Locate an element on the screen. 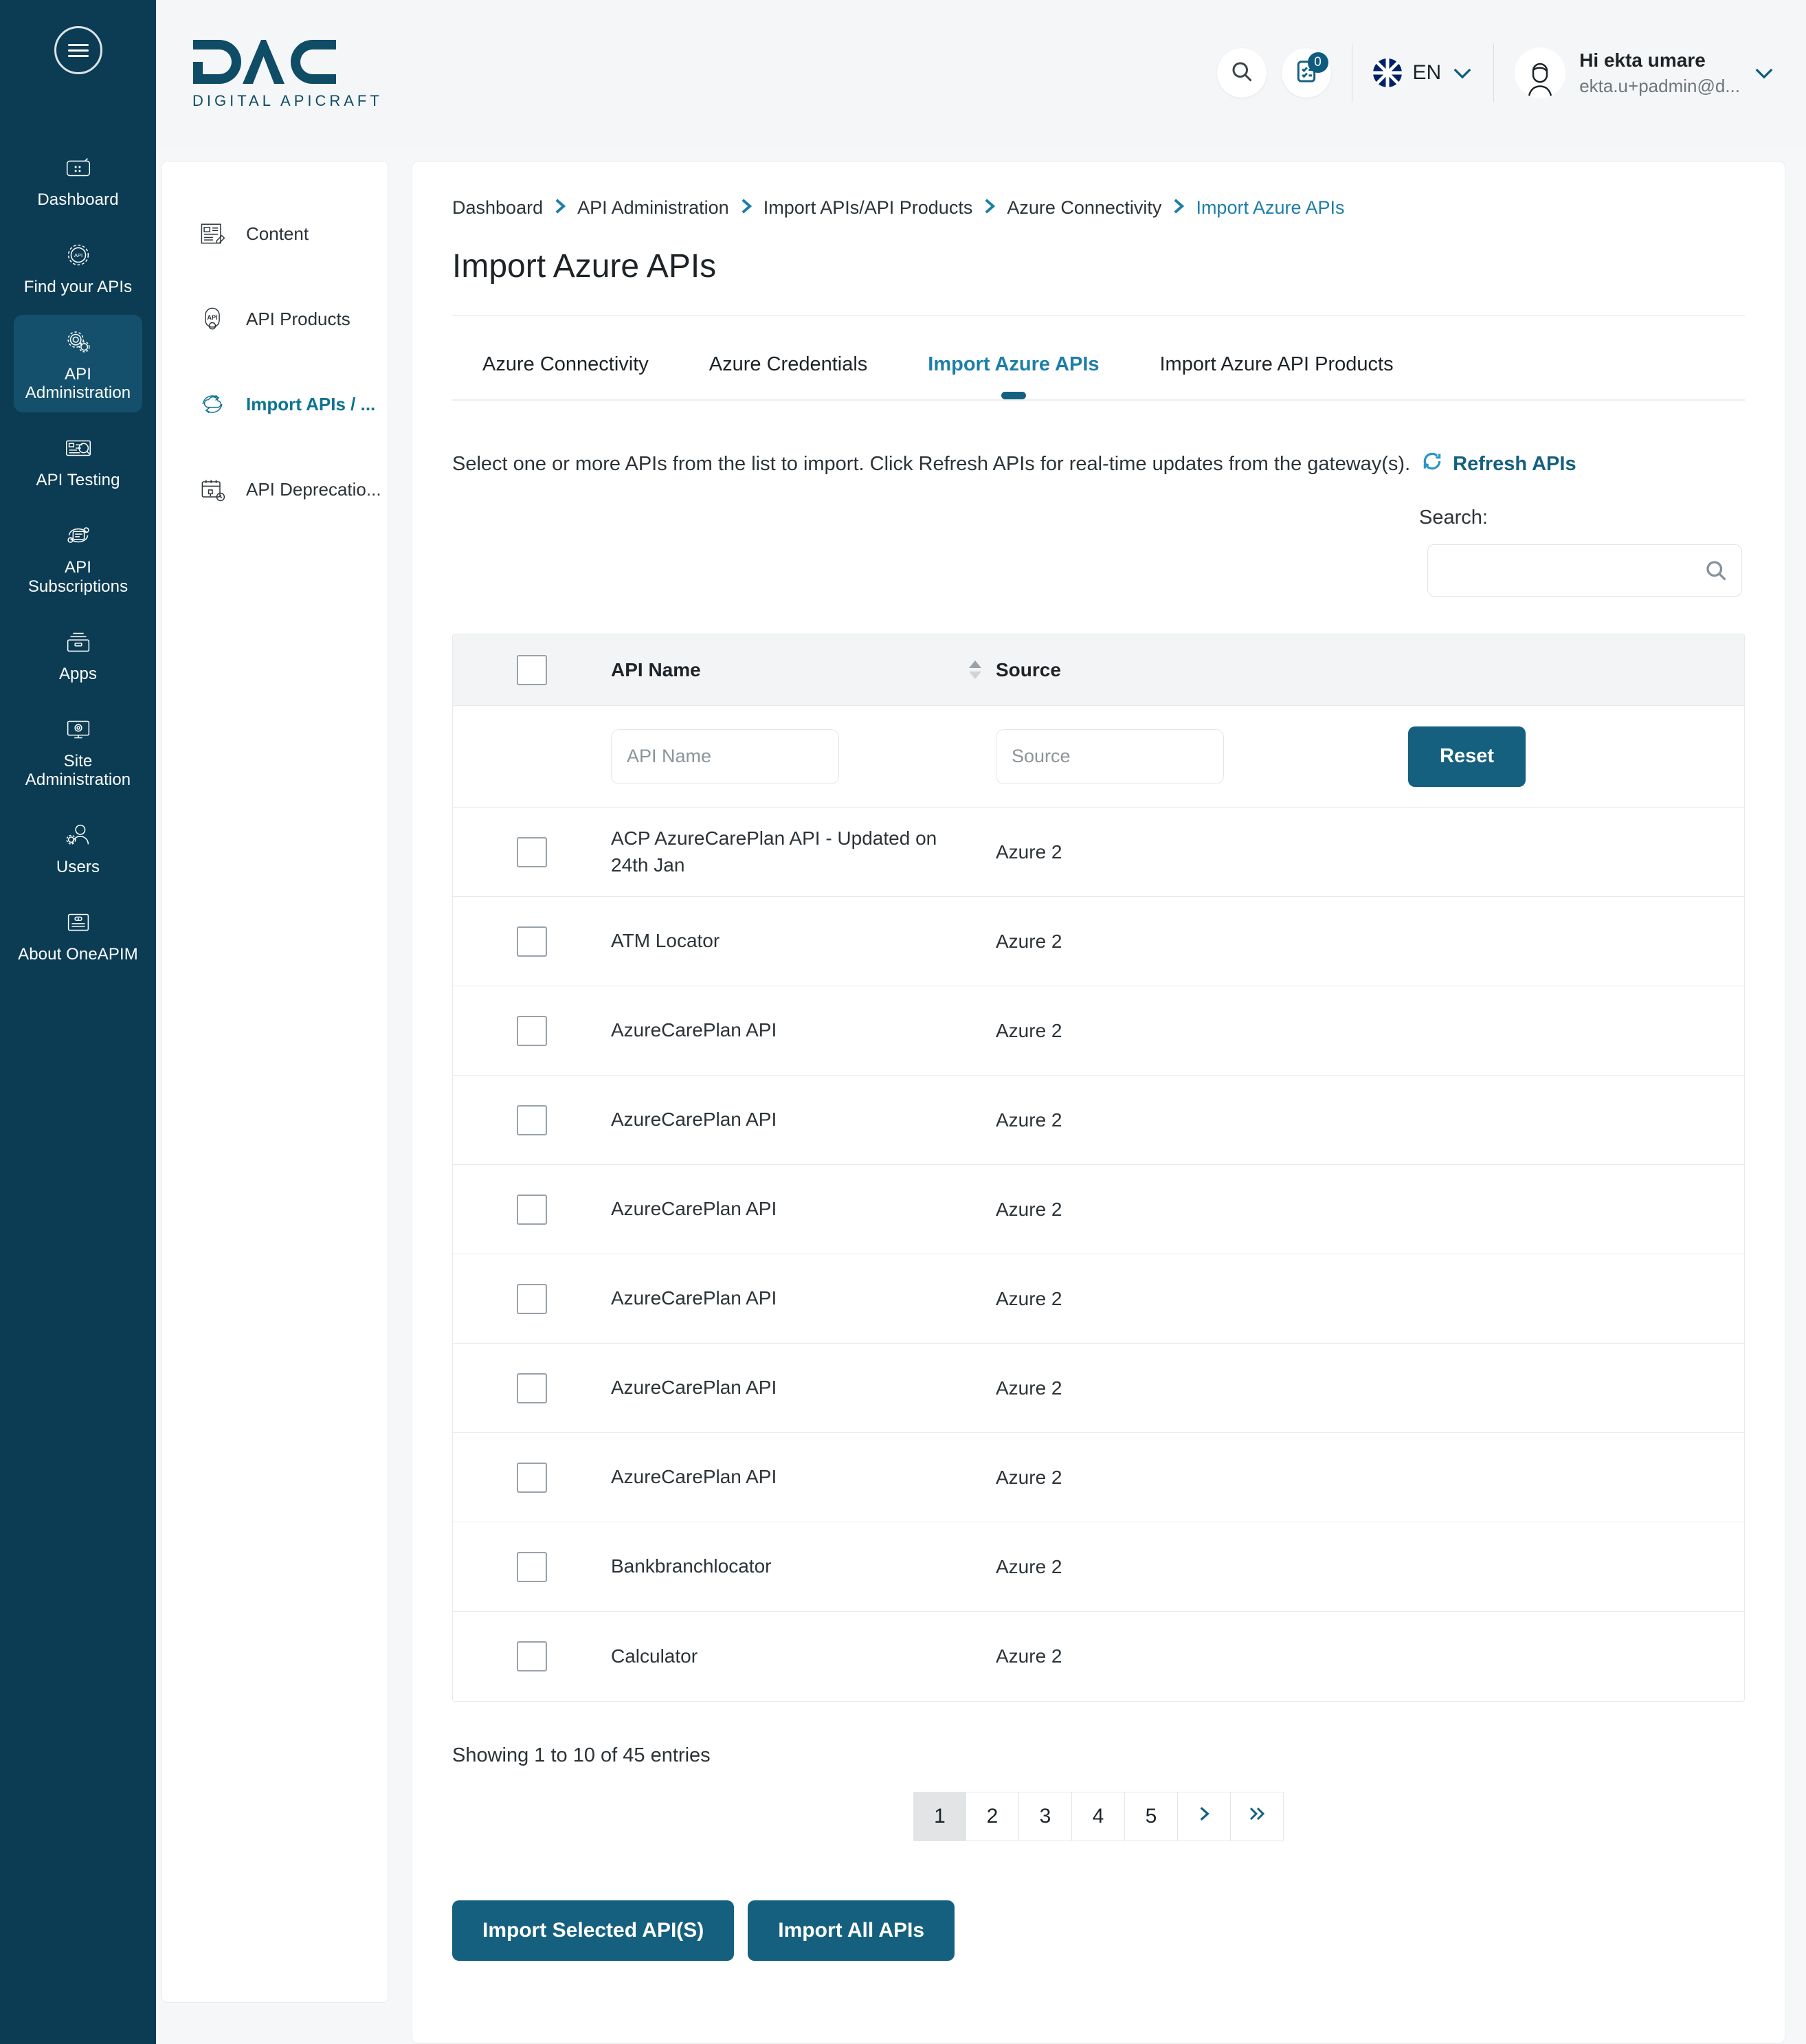 This screenshot has height=2044, width=1806. sidebar-item-label: Find your APIs is located at coordinates (78, 287).